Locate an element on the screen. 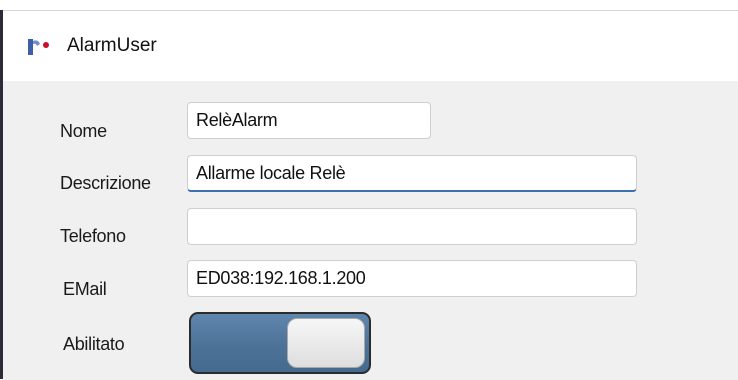 This screenshot has height=380, width=738. window-title: AlarmUser is located at coordinates (112, 45).